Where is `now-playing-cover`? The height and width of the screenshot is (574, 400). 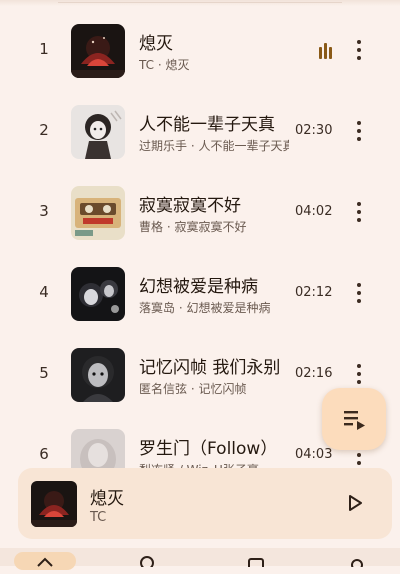
now-playing-cover is located at coordinates (54, 504).